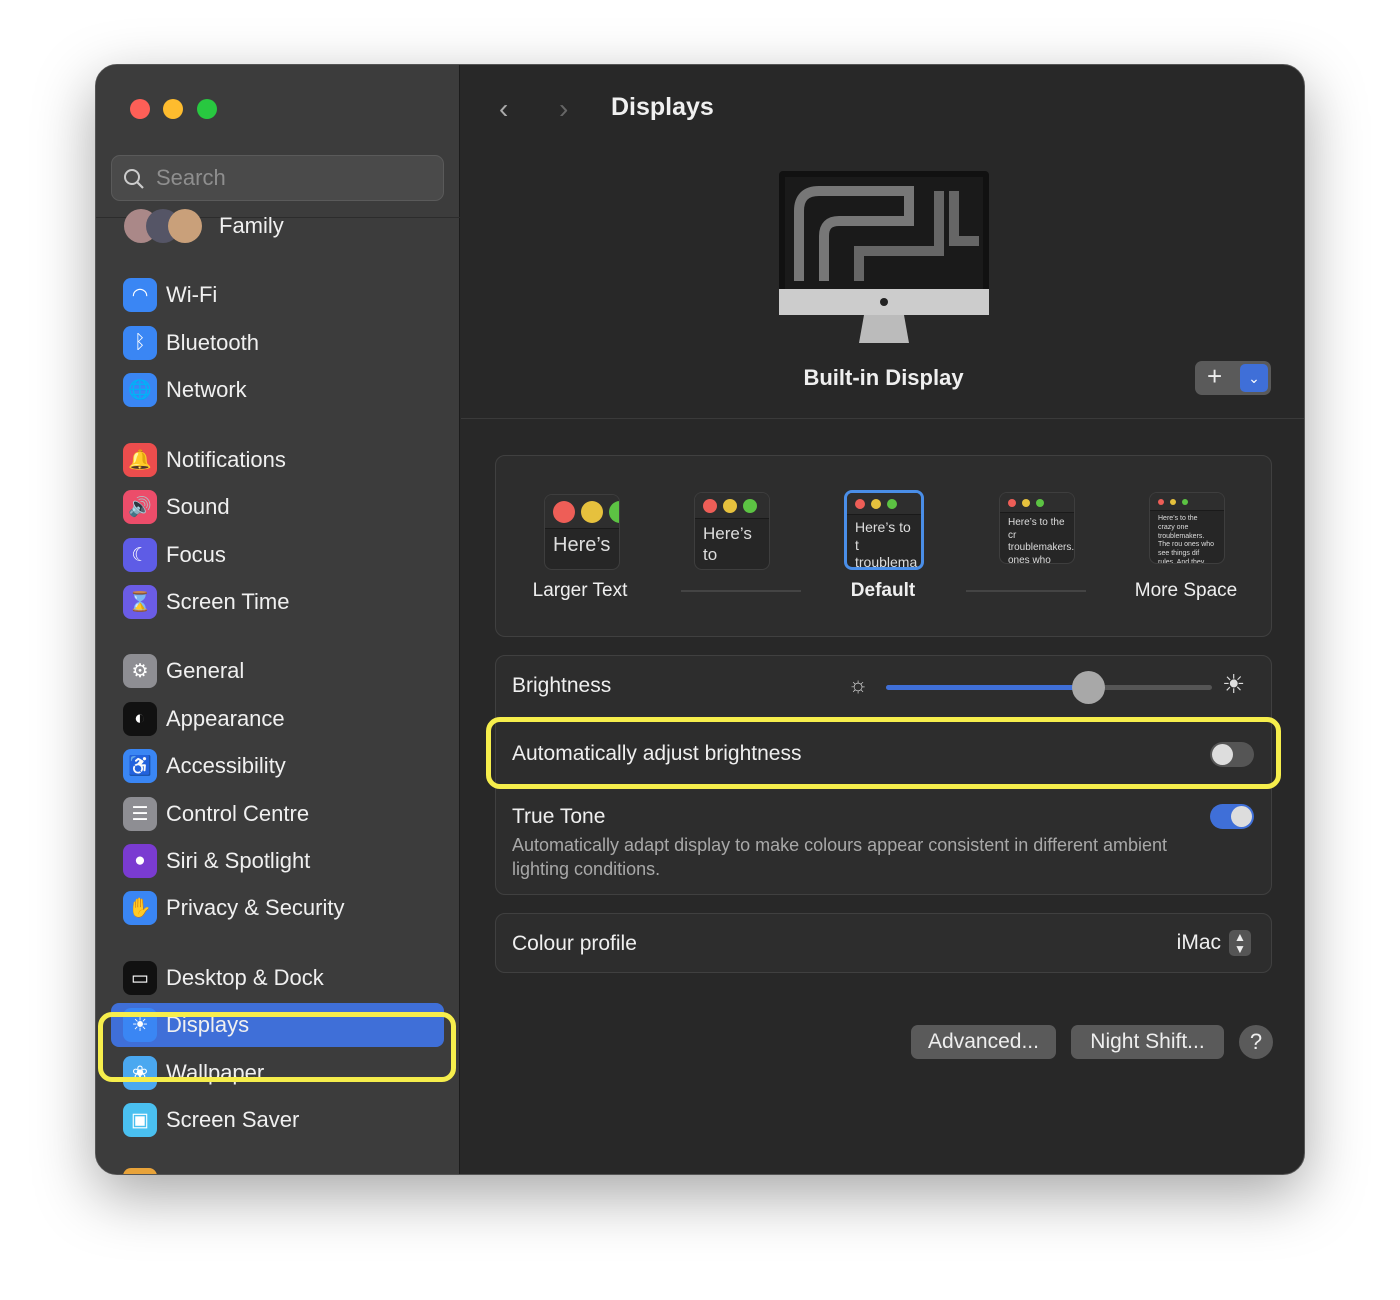  Describe the element at coordinates (140, 978) in the screenshot. I see `dock-icon: ▭` at that location.